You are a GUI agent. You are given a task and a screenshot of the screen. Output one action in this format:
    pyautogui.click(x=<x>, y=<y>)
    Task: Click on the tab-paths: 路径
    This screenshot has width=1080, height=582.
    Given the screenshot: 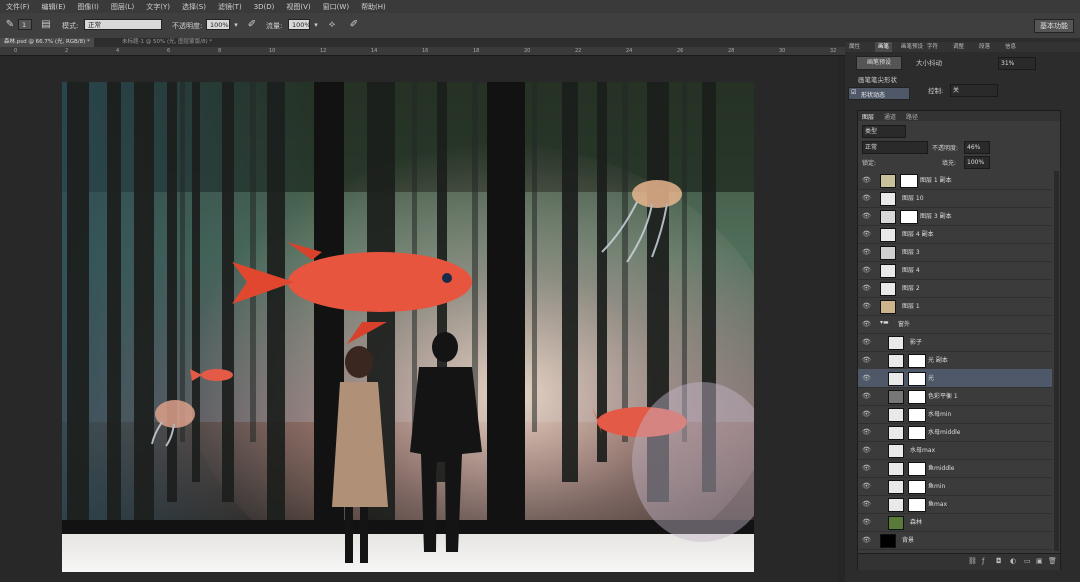 What is the action you would take?
    pyautogui.click(x=912, y=116)
    